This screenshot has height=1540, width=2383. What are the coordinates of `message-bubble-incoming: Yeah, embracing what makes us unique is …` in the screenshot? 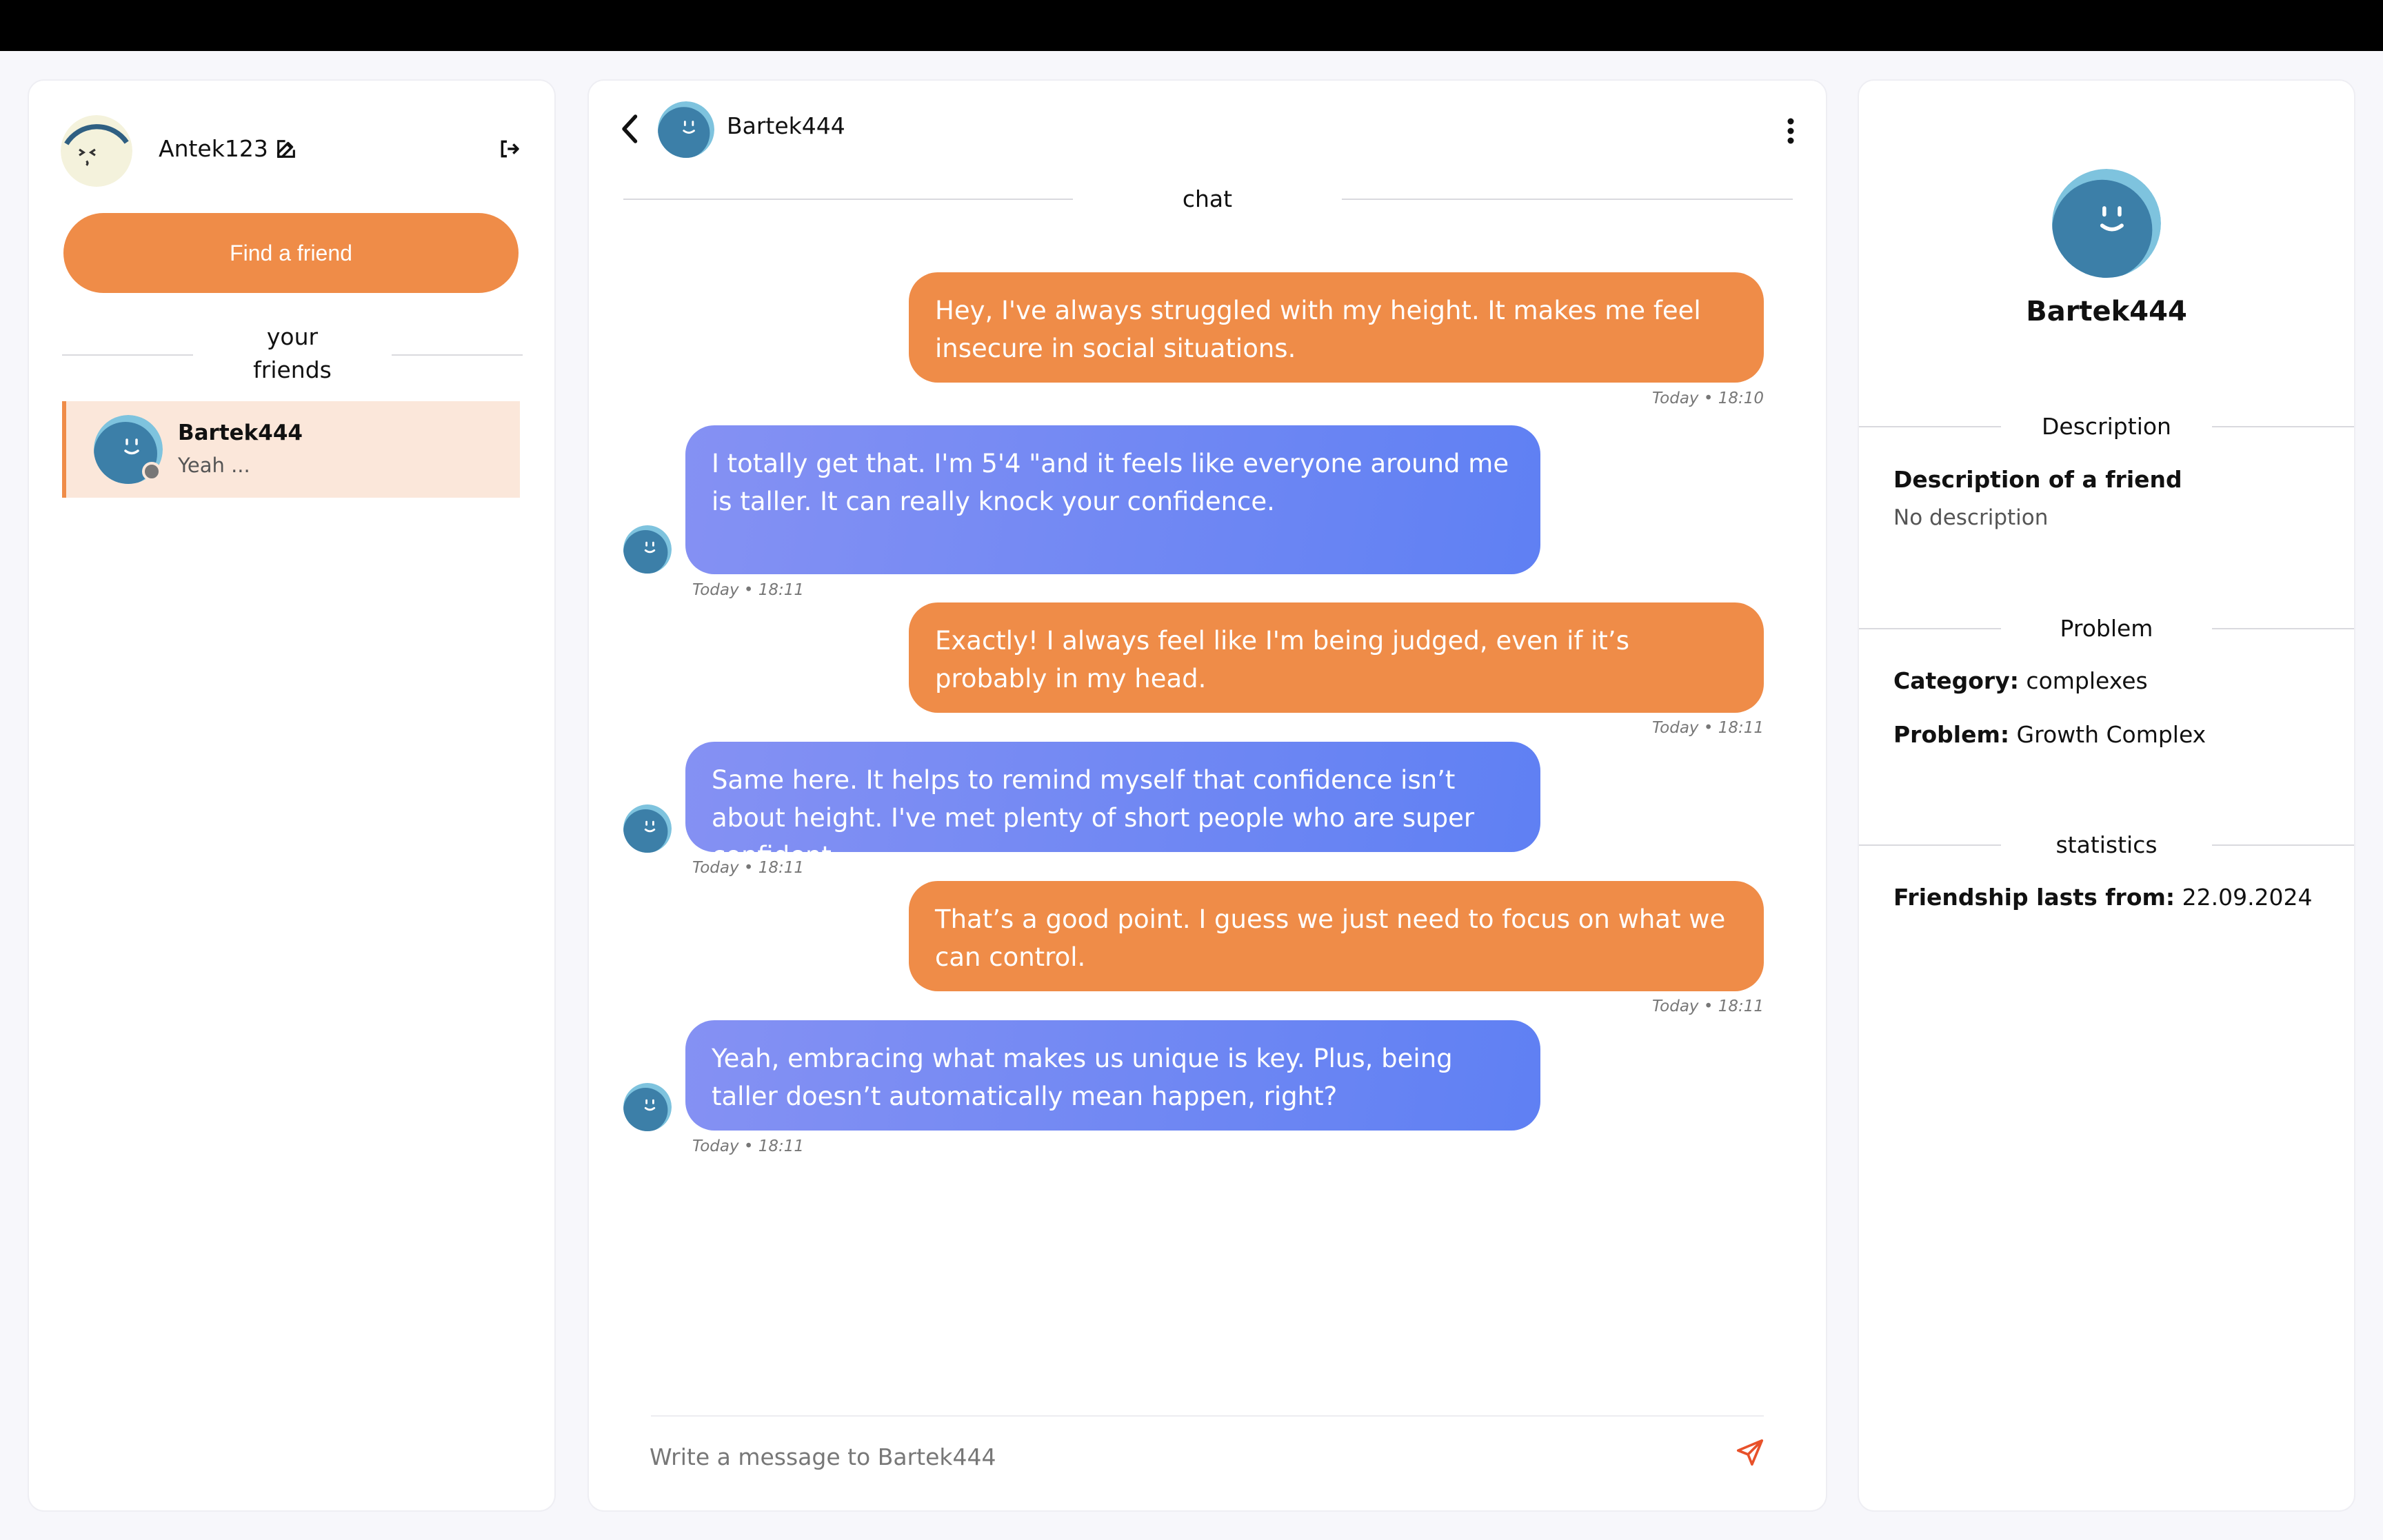 It's located at (1112, 1076).